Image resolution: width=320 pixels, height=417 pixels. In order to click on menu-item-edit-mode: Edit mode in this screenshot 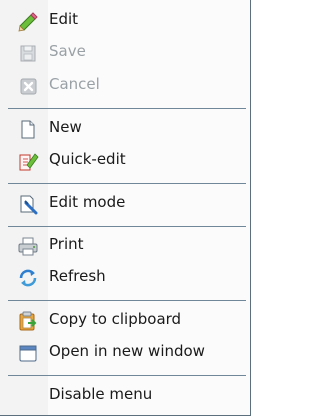, I will do `click(125, 203)`.